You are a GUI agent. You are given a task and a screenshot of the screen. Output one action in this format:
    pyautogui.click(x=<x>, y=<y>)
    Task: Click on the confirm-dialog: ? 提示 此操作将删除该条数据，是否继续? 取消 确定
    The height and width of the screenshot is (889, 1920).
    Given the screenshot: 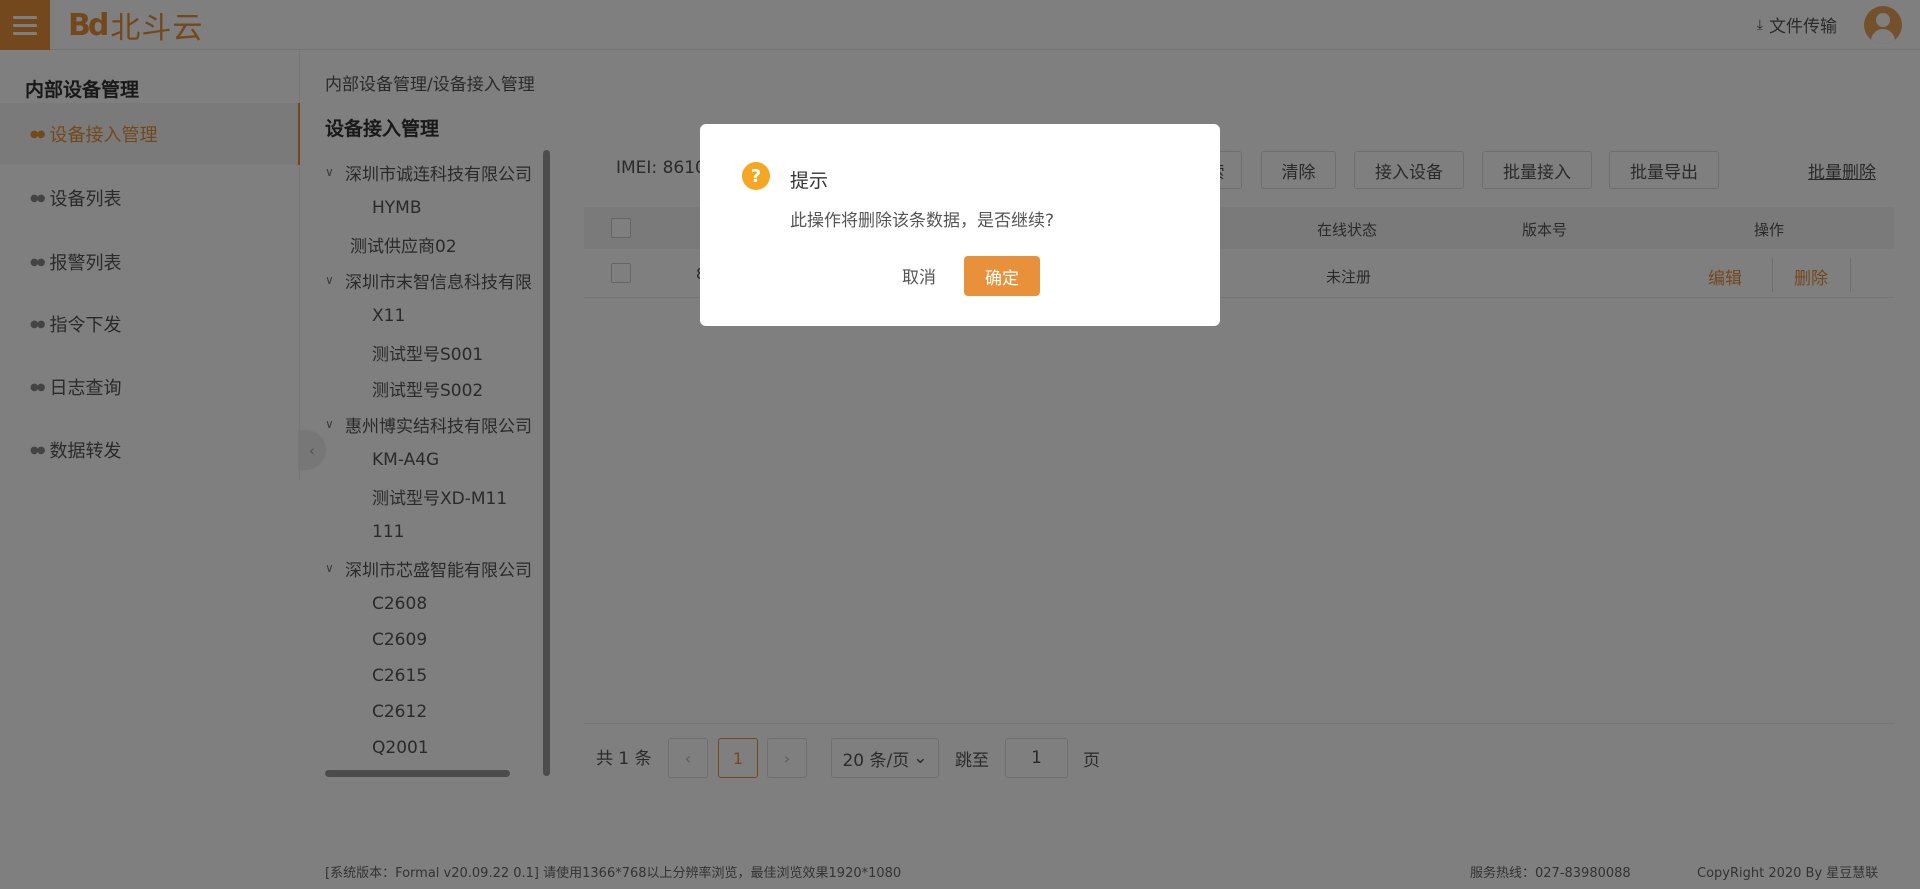 What is the action you would take?
    pyautogui.click(x=960, y=225)
    